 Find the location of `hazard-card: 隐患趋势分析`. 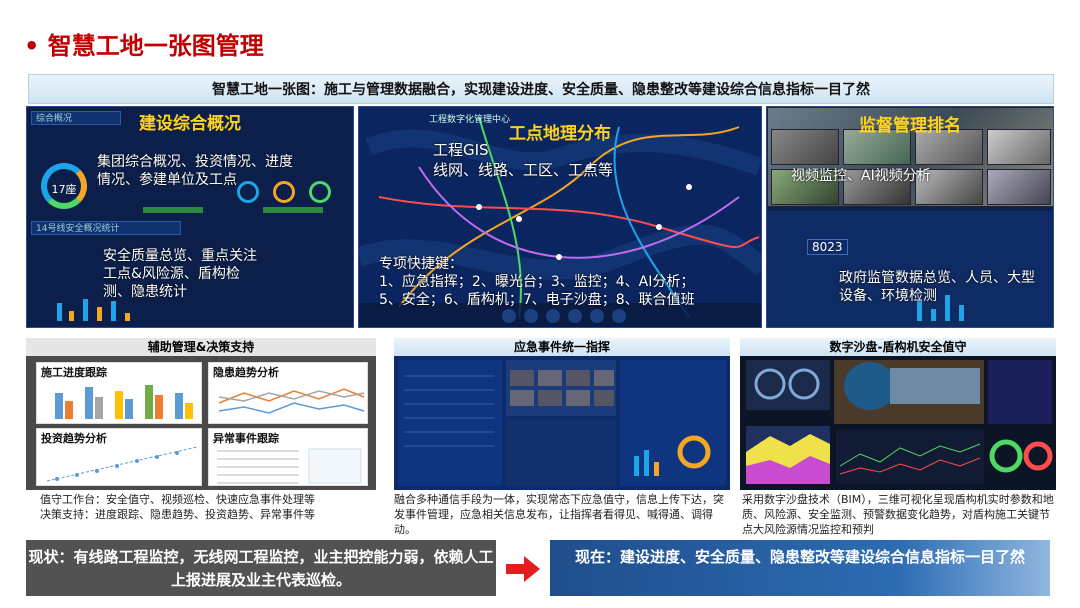

hazard-card: 隐患趋势分析 is located at coordinates (288, 393).